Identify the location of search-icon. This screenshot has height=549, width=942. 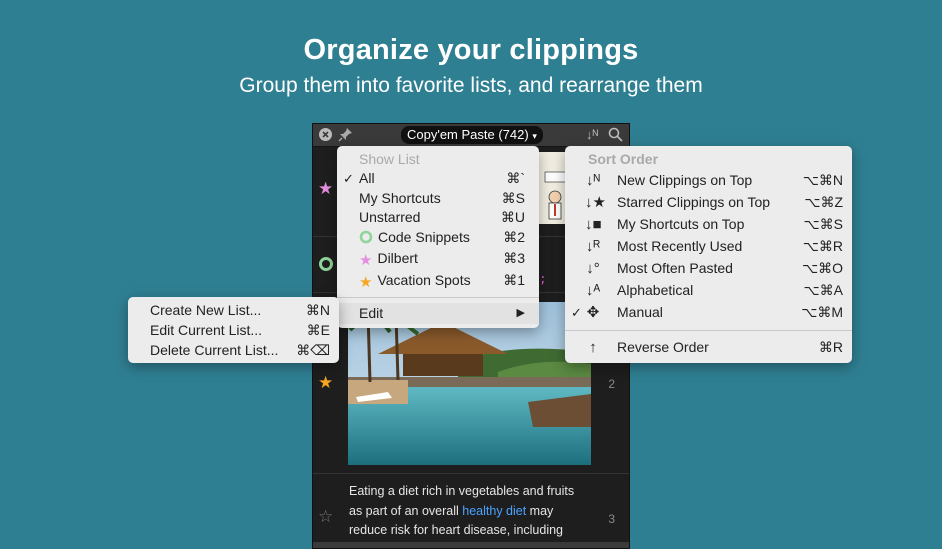
(615, 136).